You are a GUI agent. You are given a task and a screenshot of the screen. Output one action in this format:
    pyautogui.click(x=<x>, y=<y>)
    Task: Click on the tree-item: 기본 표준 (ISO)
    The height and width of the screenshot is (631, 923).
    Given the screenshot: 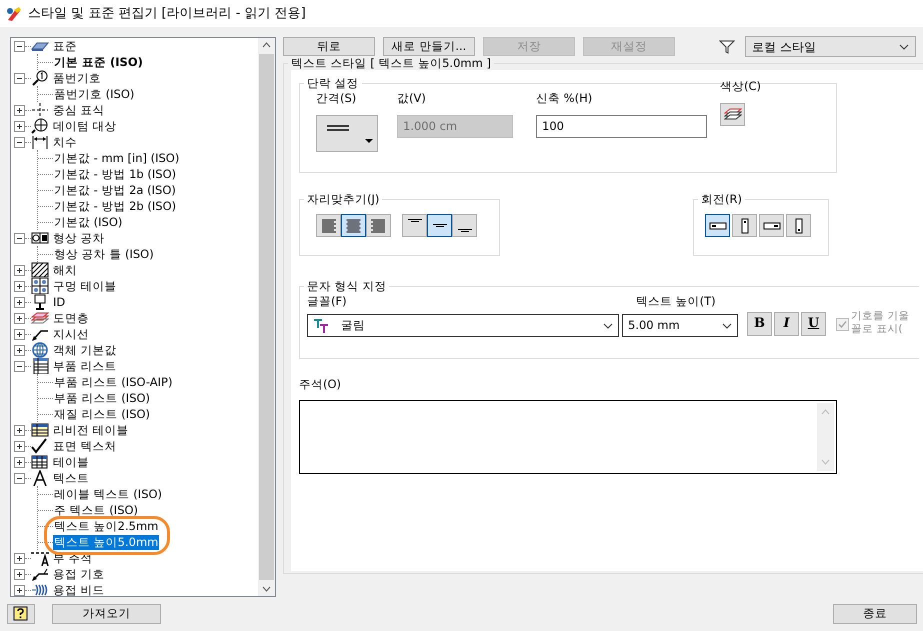 What is the action you would take?
    pyautogui.click(x=98, y=62)
    